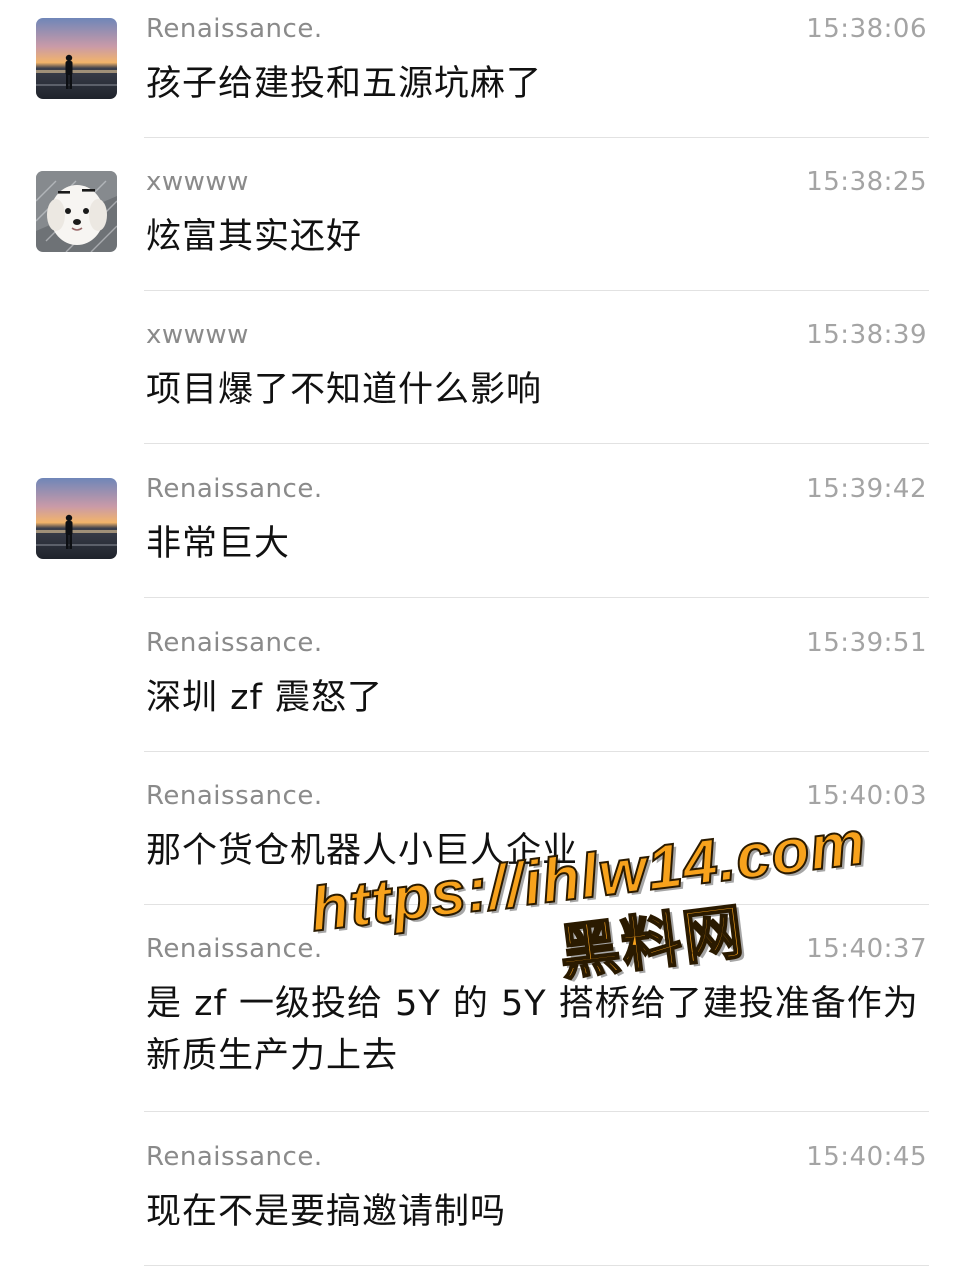  Describe the element at coordinates (541, 851) in the screenshot. I see `message-text: 那个货仓机器人小巨人企业` at that location.